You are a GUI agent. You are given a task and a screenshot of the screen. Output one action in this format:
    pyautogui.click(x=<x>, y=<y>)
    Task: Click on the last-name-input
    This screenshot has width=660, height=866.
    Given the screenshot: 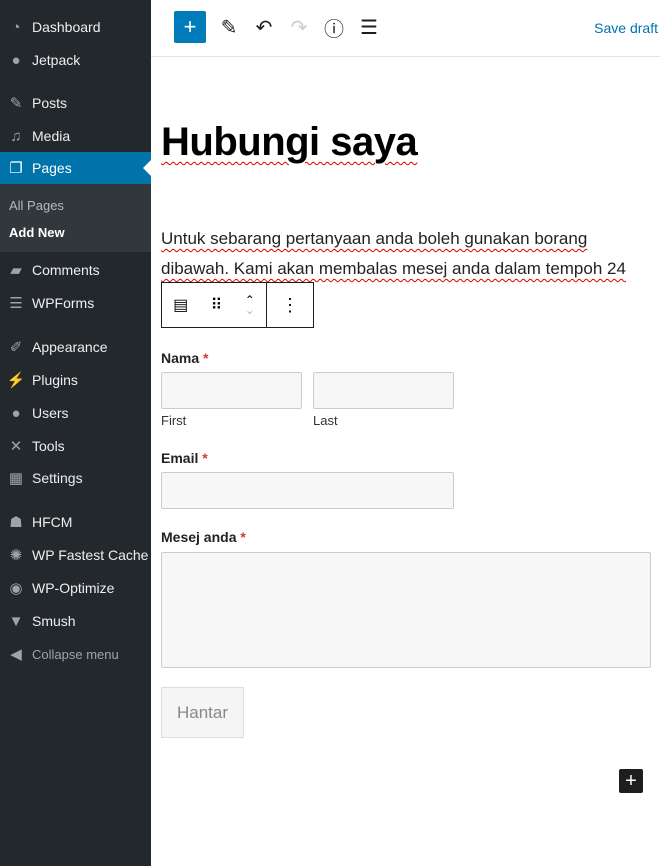 What is the action you would take?
    pyautogui.click(x=383, y=390)
    